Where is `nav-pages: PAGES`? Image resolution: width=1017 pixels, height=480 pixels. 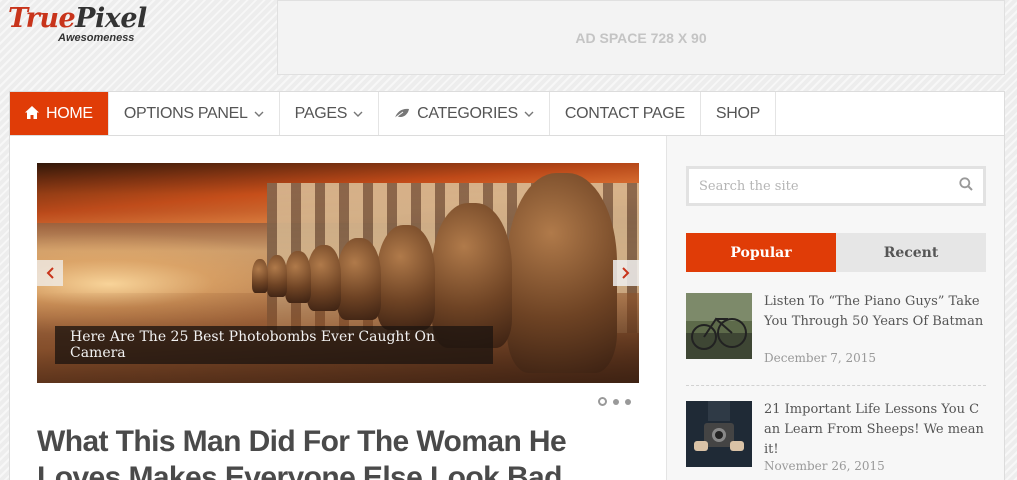 nav-pages: PAGES is located at coordinates (330, 113).